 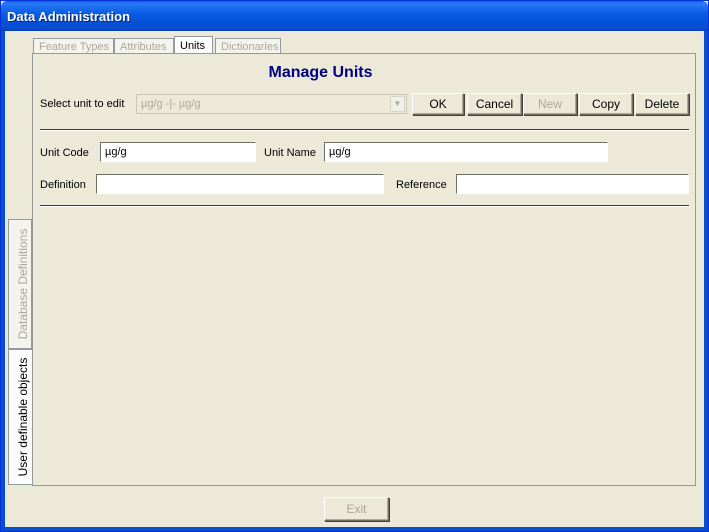 What do you see at coordinates (69, 16) in the screenshot?
I see `window-title: Data Administration` at bounding box center [69, 16].